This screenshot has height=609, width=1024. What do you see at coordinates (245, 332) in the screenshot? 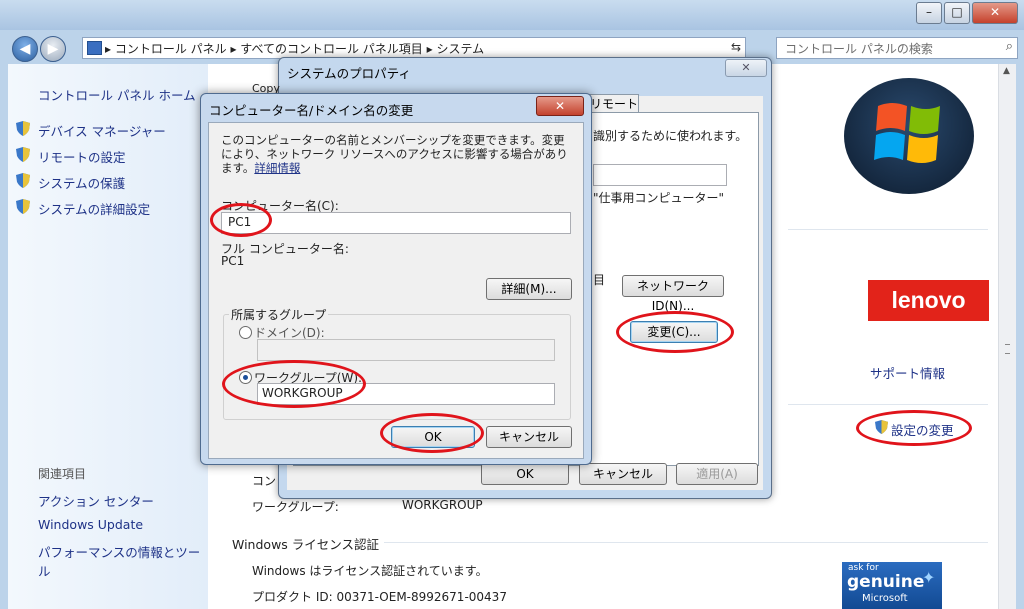
I see `domain-radio` at bounding box center [245, 332].